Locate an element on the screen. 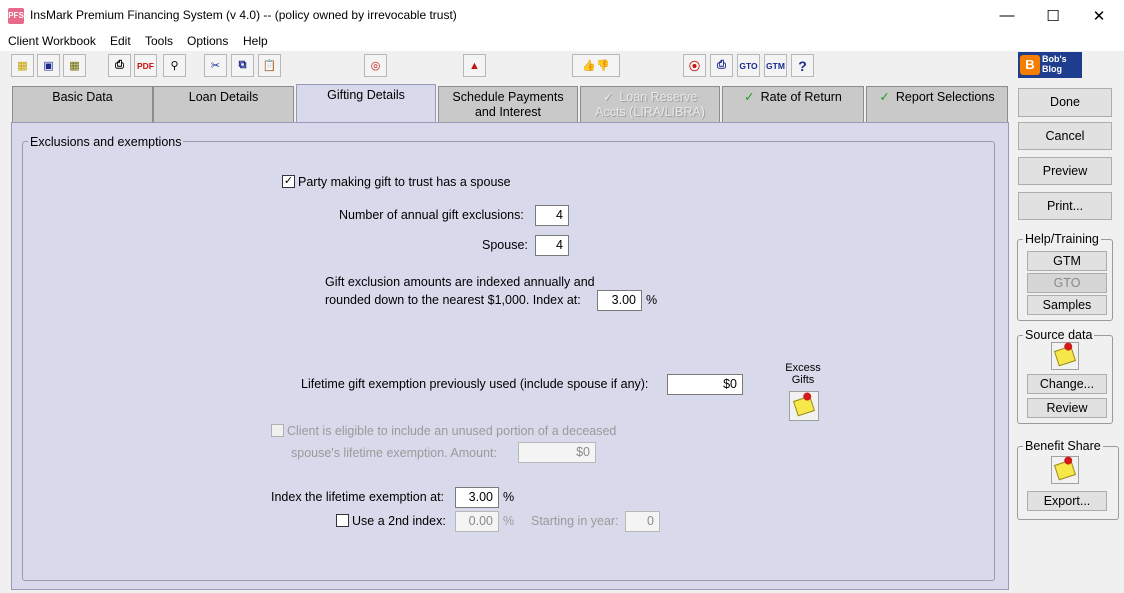 This screenshot has height=593, width=1124. help-training-title: Help/Training is located at coordinates (1062, 239).